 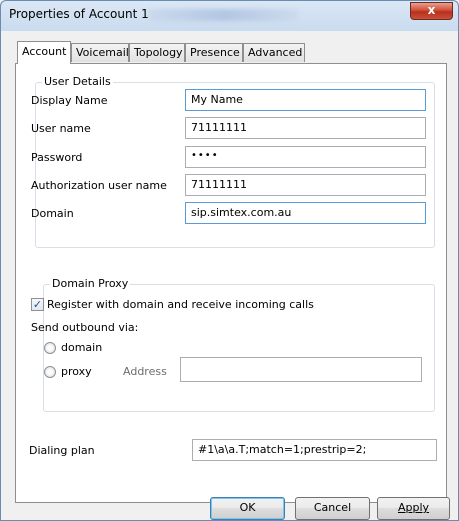 What do you see at coordinates (61, 128) in the screenshot?
I see `user-name-label: User name` at bounding box center [61, 128].